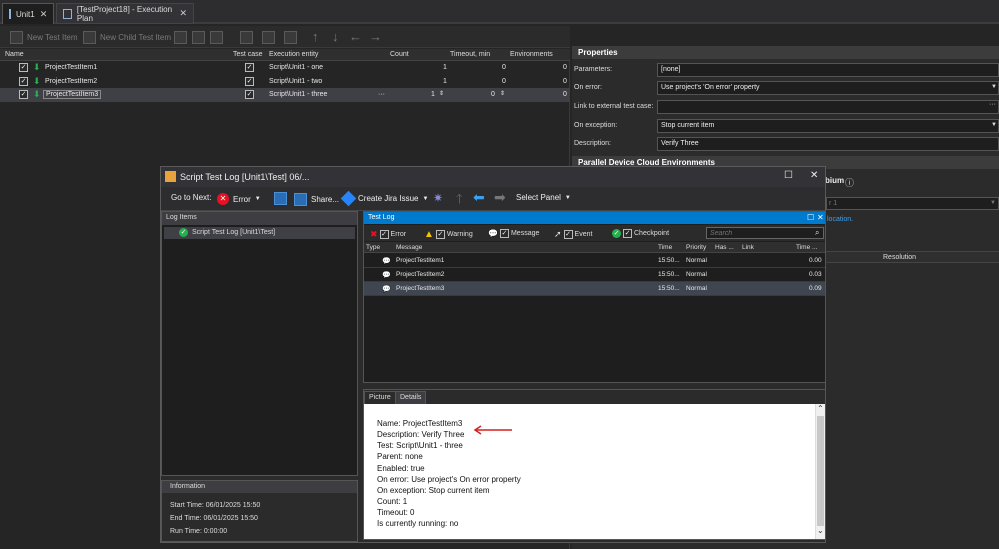 The height and width of the screenshot is (549, 999). Describe the element at coordinates (820, 530) in the screenshot. I see `scroll-down-icon: ⌄` at that location.